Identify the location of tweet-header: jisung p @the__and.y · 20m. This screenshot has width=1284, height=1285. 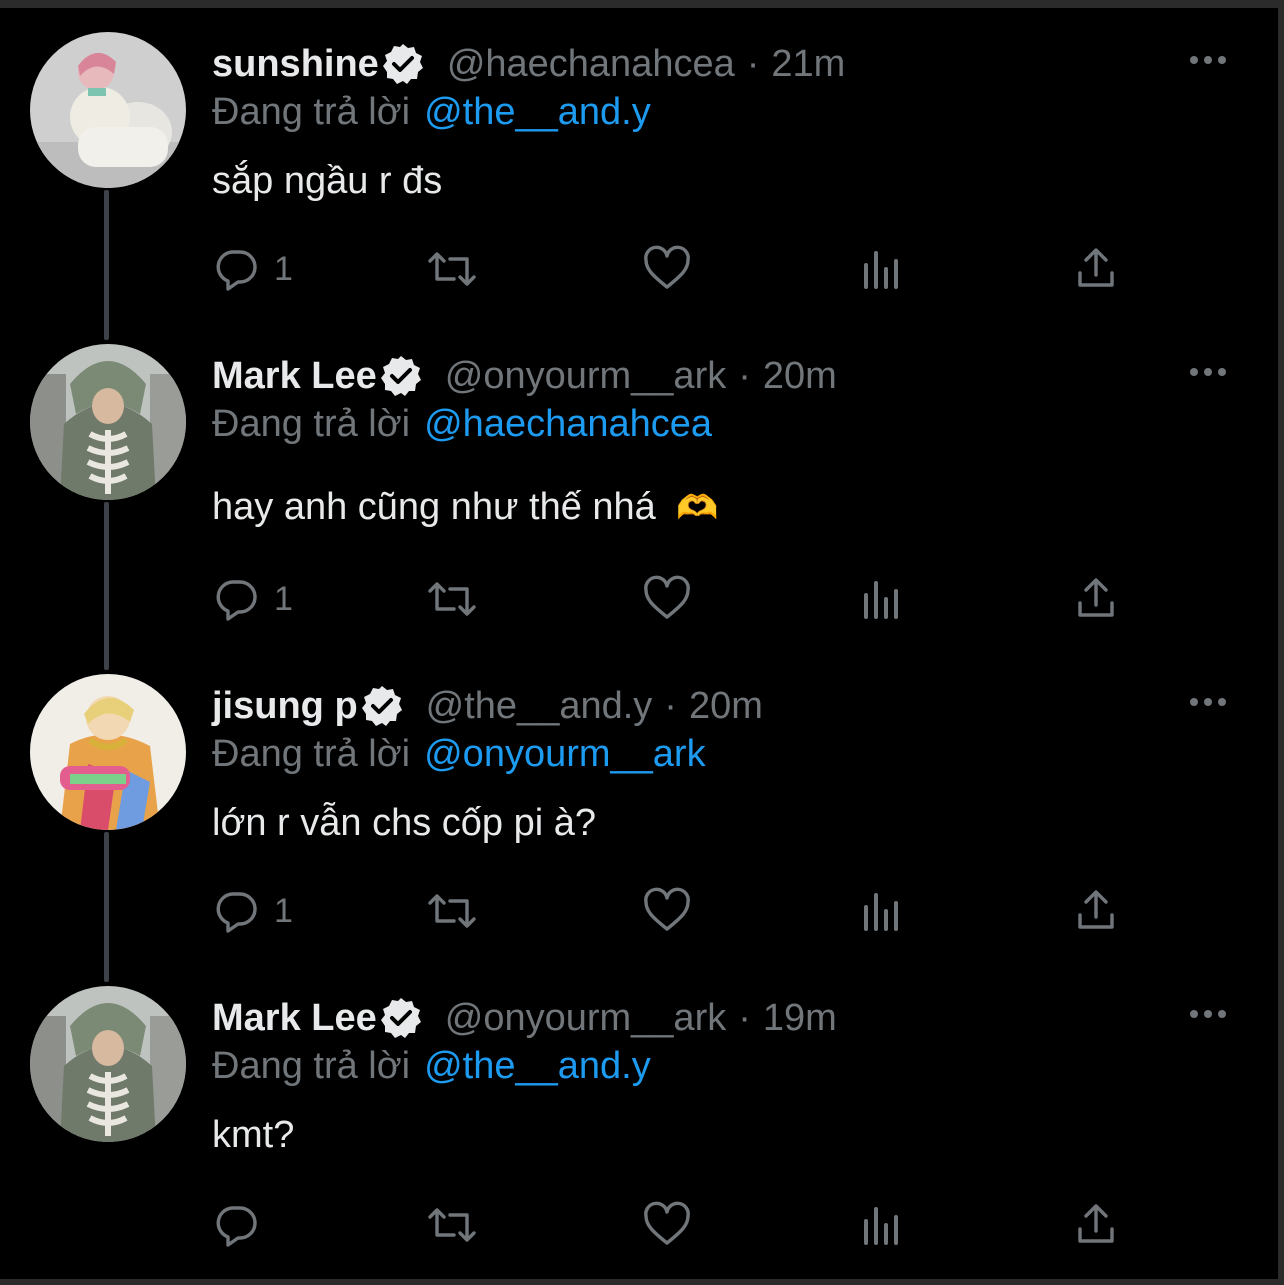
(487, 706).